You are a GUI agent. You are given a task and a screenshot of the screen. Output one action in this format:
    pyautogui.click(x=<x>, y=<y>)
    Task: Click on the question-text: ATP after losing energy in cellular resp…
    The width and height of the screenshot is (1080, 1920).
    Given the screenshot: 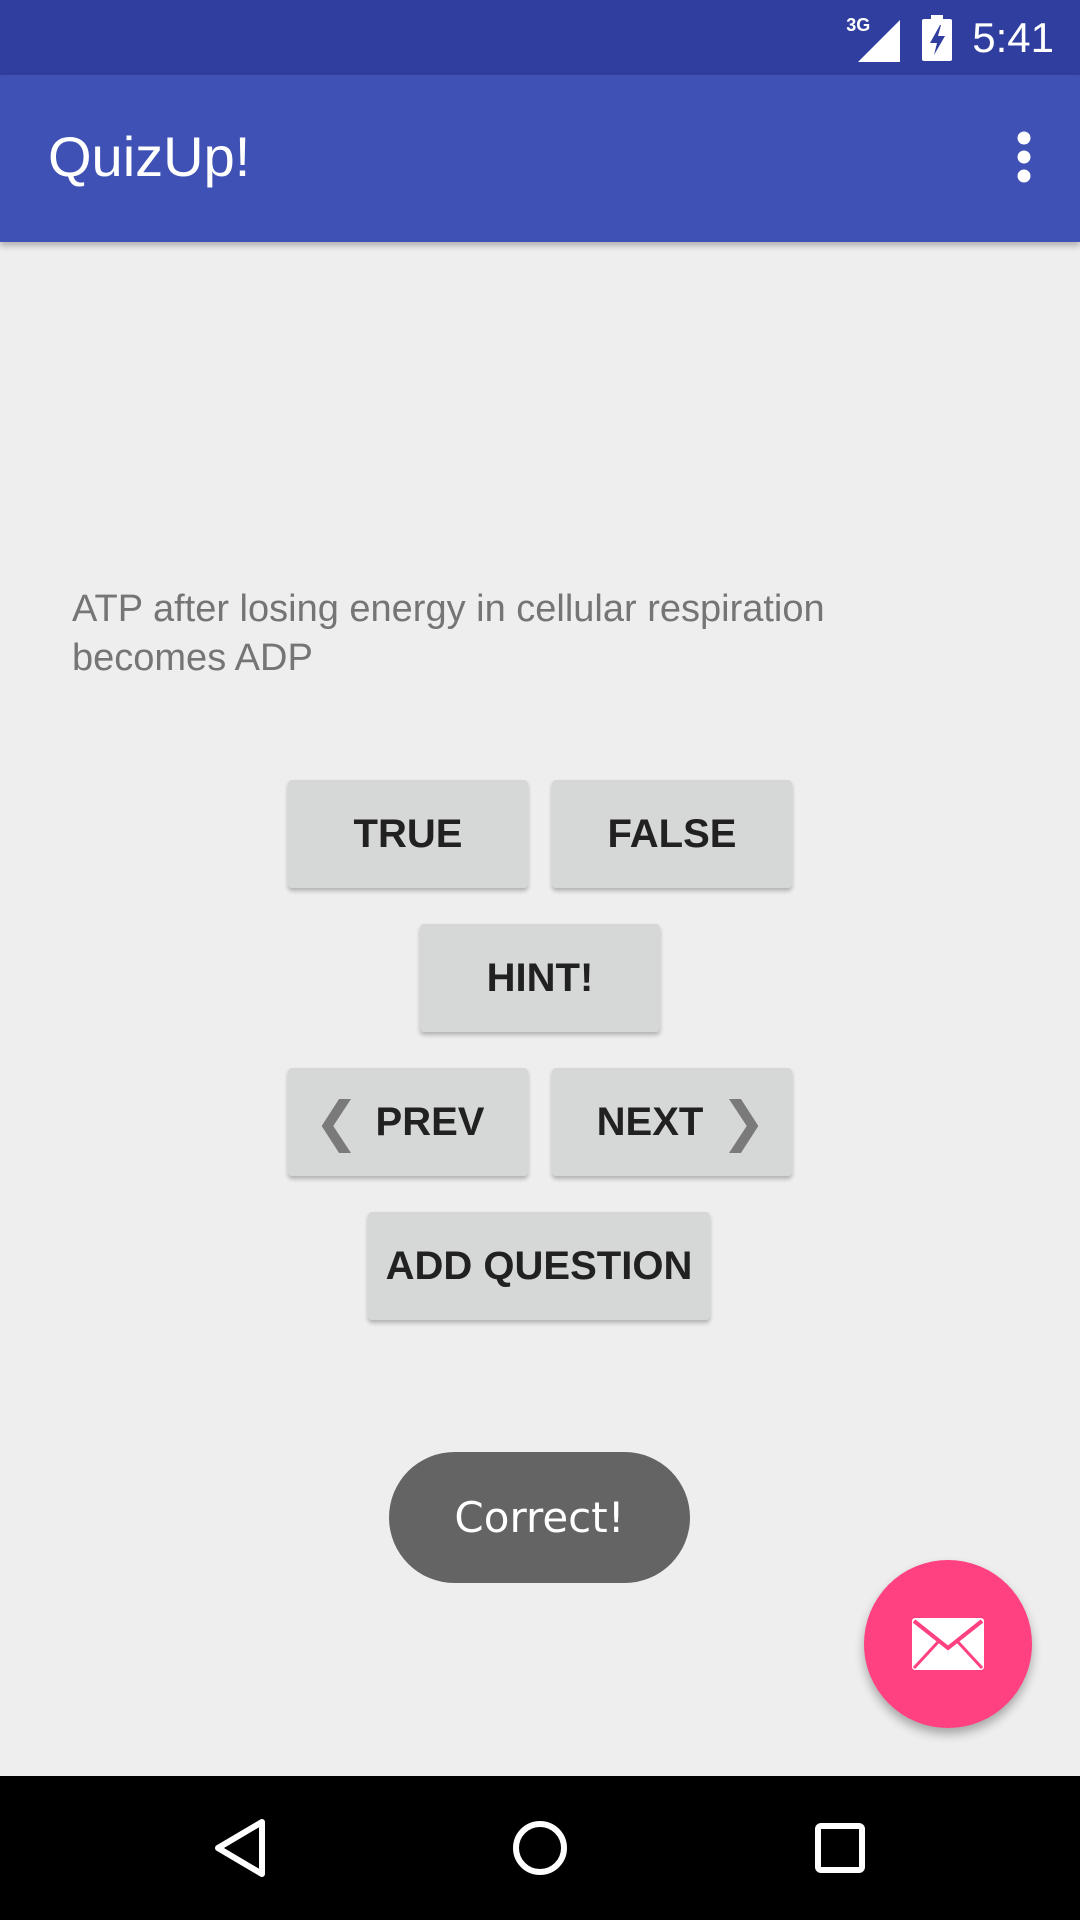 What is the action you would take?
    pyautogui.click(x=448, y=633)
    